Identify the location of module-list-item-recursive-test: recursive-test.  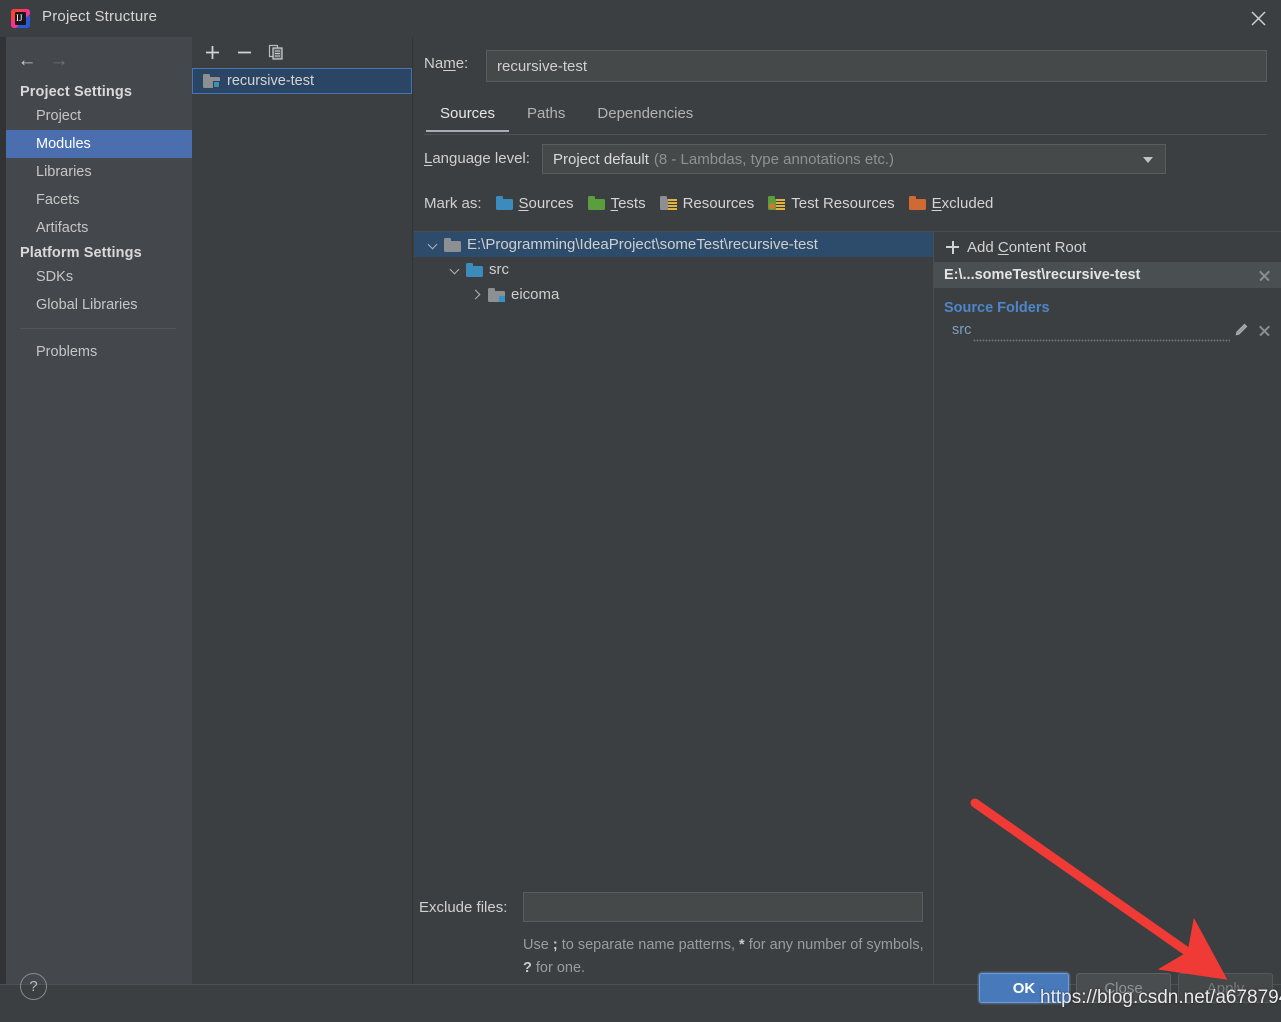
(302, 81).